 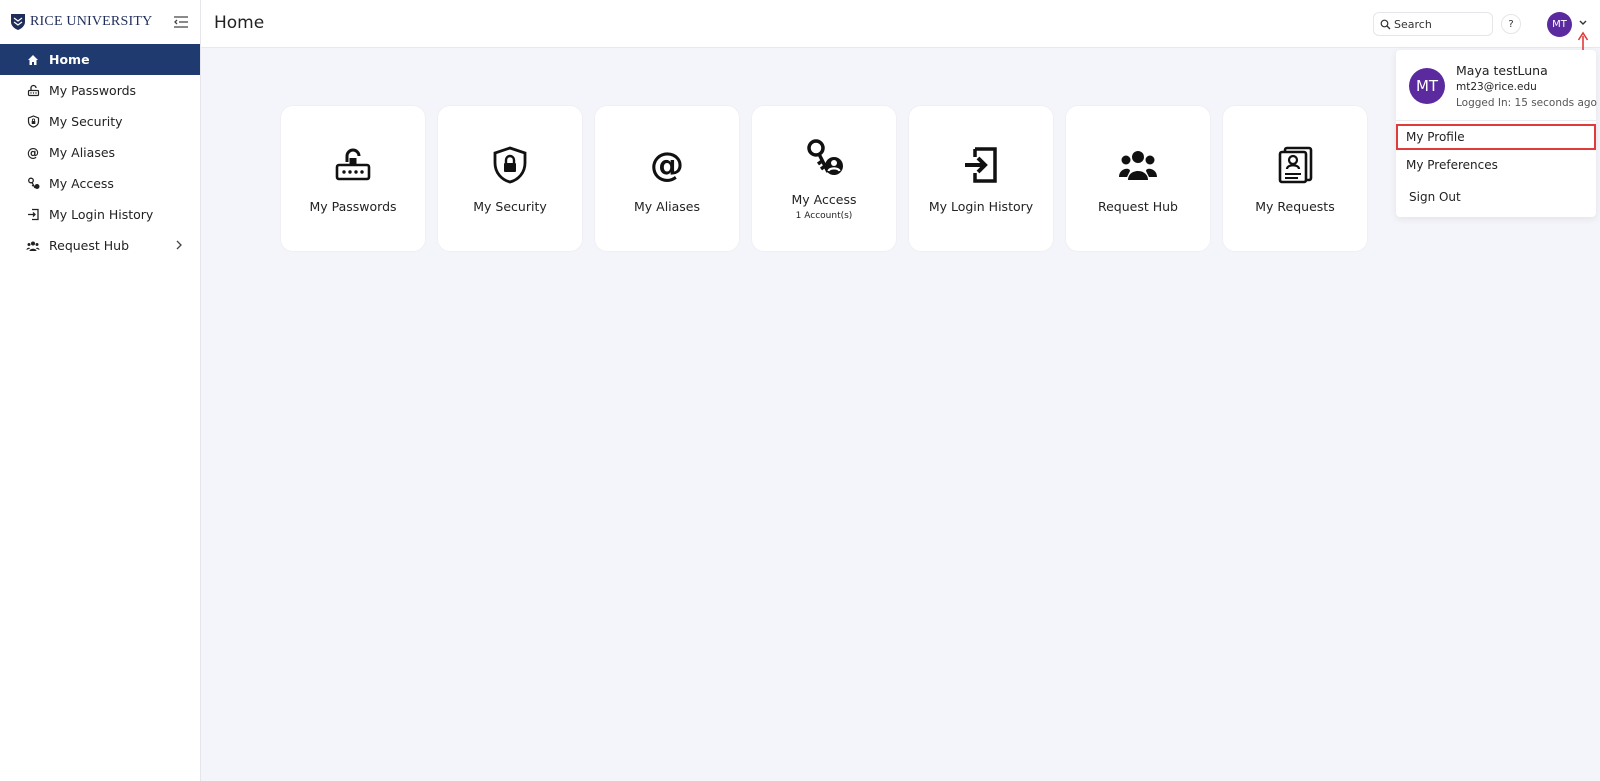 I want to click on sidebar-item-my-security: My Security, so click(x=100, y=121).